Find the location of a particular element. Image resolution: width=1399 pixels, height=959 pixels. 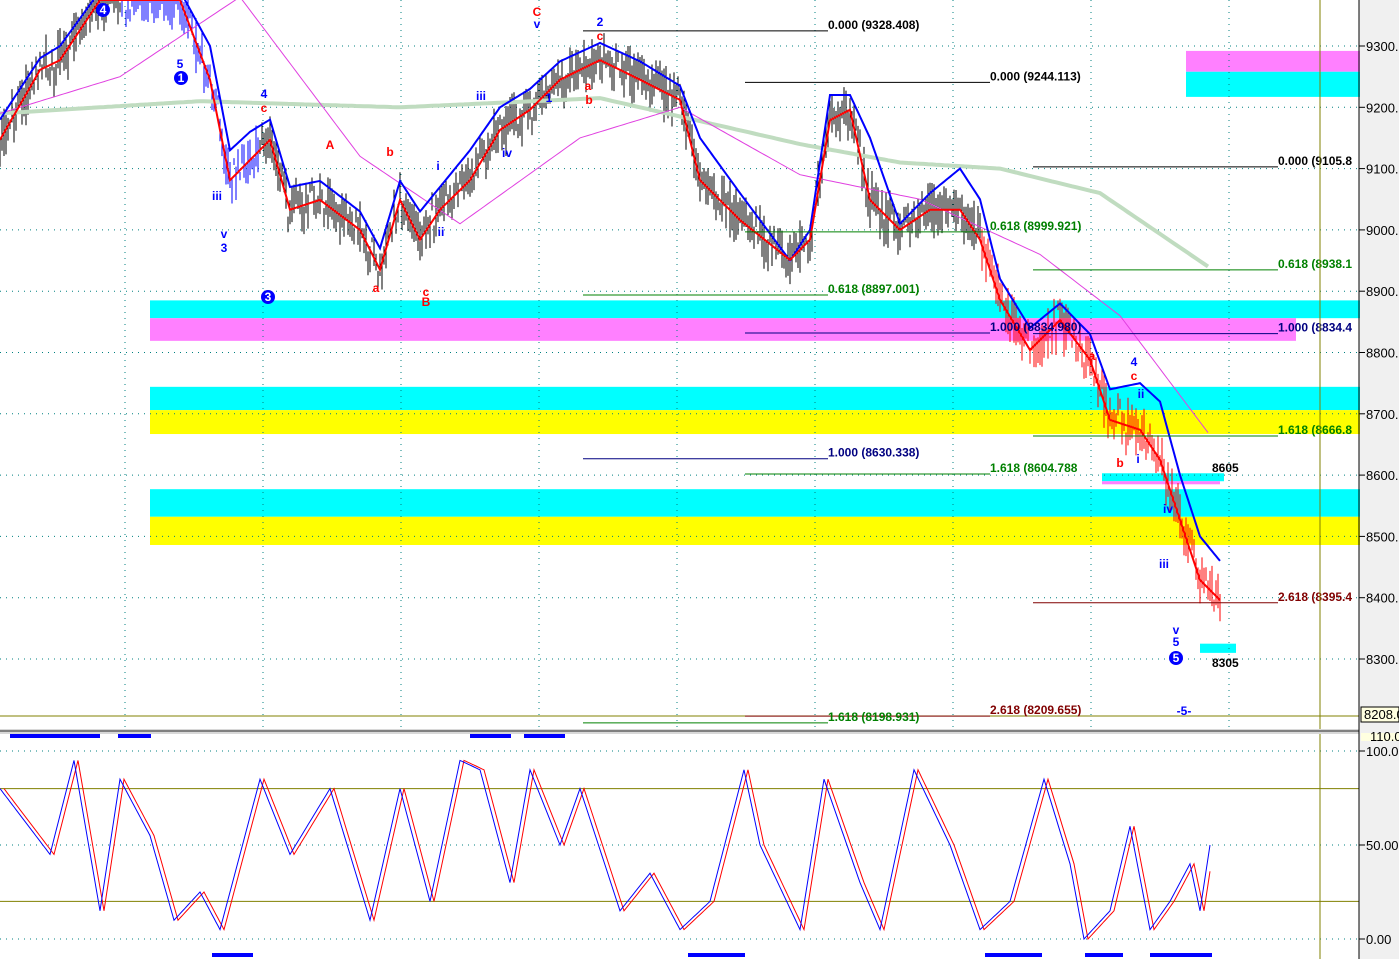

wave-label: 2 is located at coordinates (600, 22).